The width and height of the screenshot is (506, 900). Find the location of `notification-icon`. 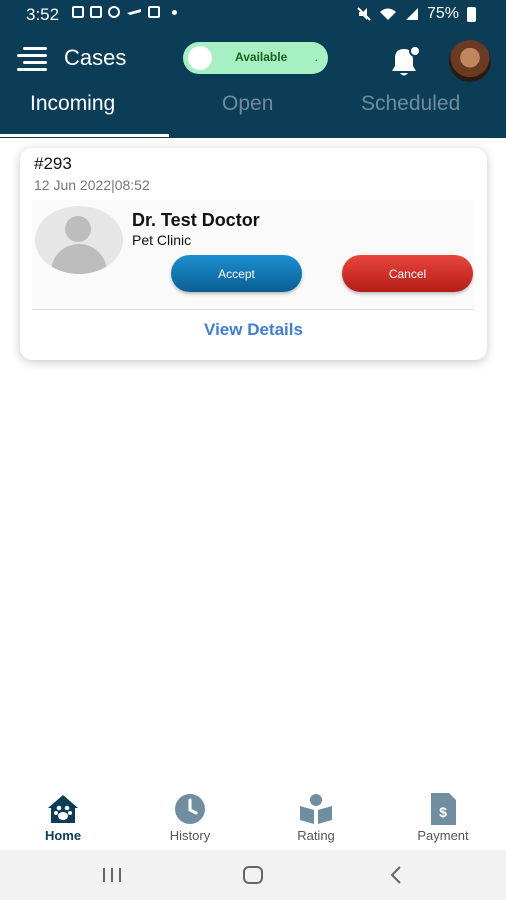

notification-icon is located at coordinates (78, 12).